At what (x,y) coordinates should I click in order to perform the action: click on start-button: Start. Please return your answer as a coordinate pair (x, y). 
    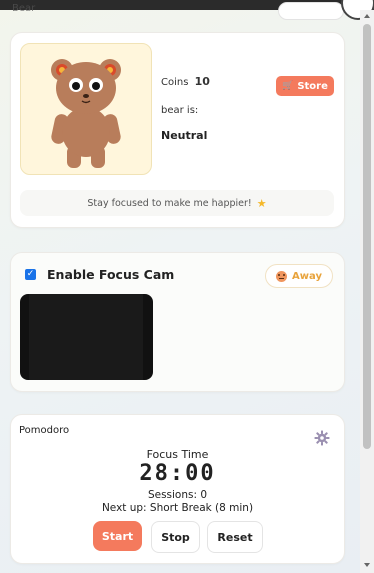
    Looking at the image, I should click on (117, 536).